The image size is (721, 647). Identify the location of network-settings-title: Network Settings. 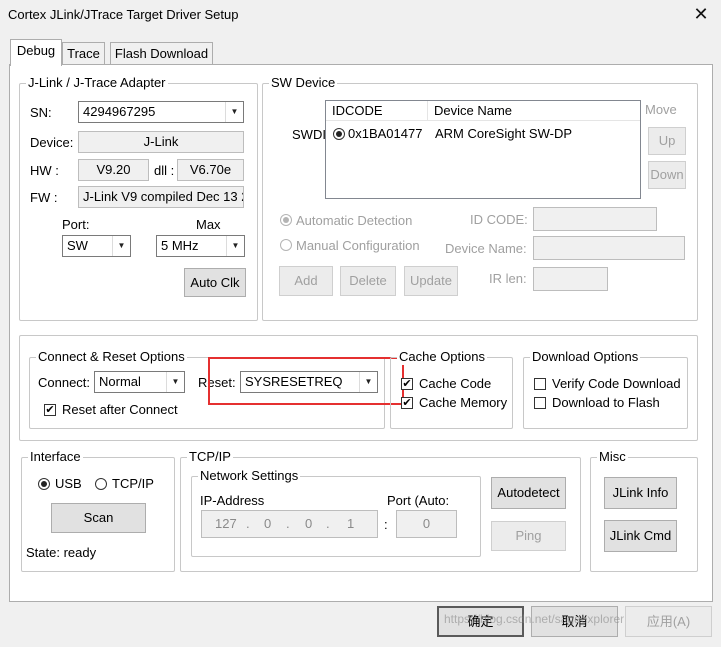
(249, 476).